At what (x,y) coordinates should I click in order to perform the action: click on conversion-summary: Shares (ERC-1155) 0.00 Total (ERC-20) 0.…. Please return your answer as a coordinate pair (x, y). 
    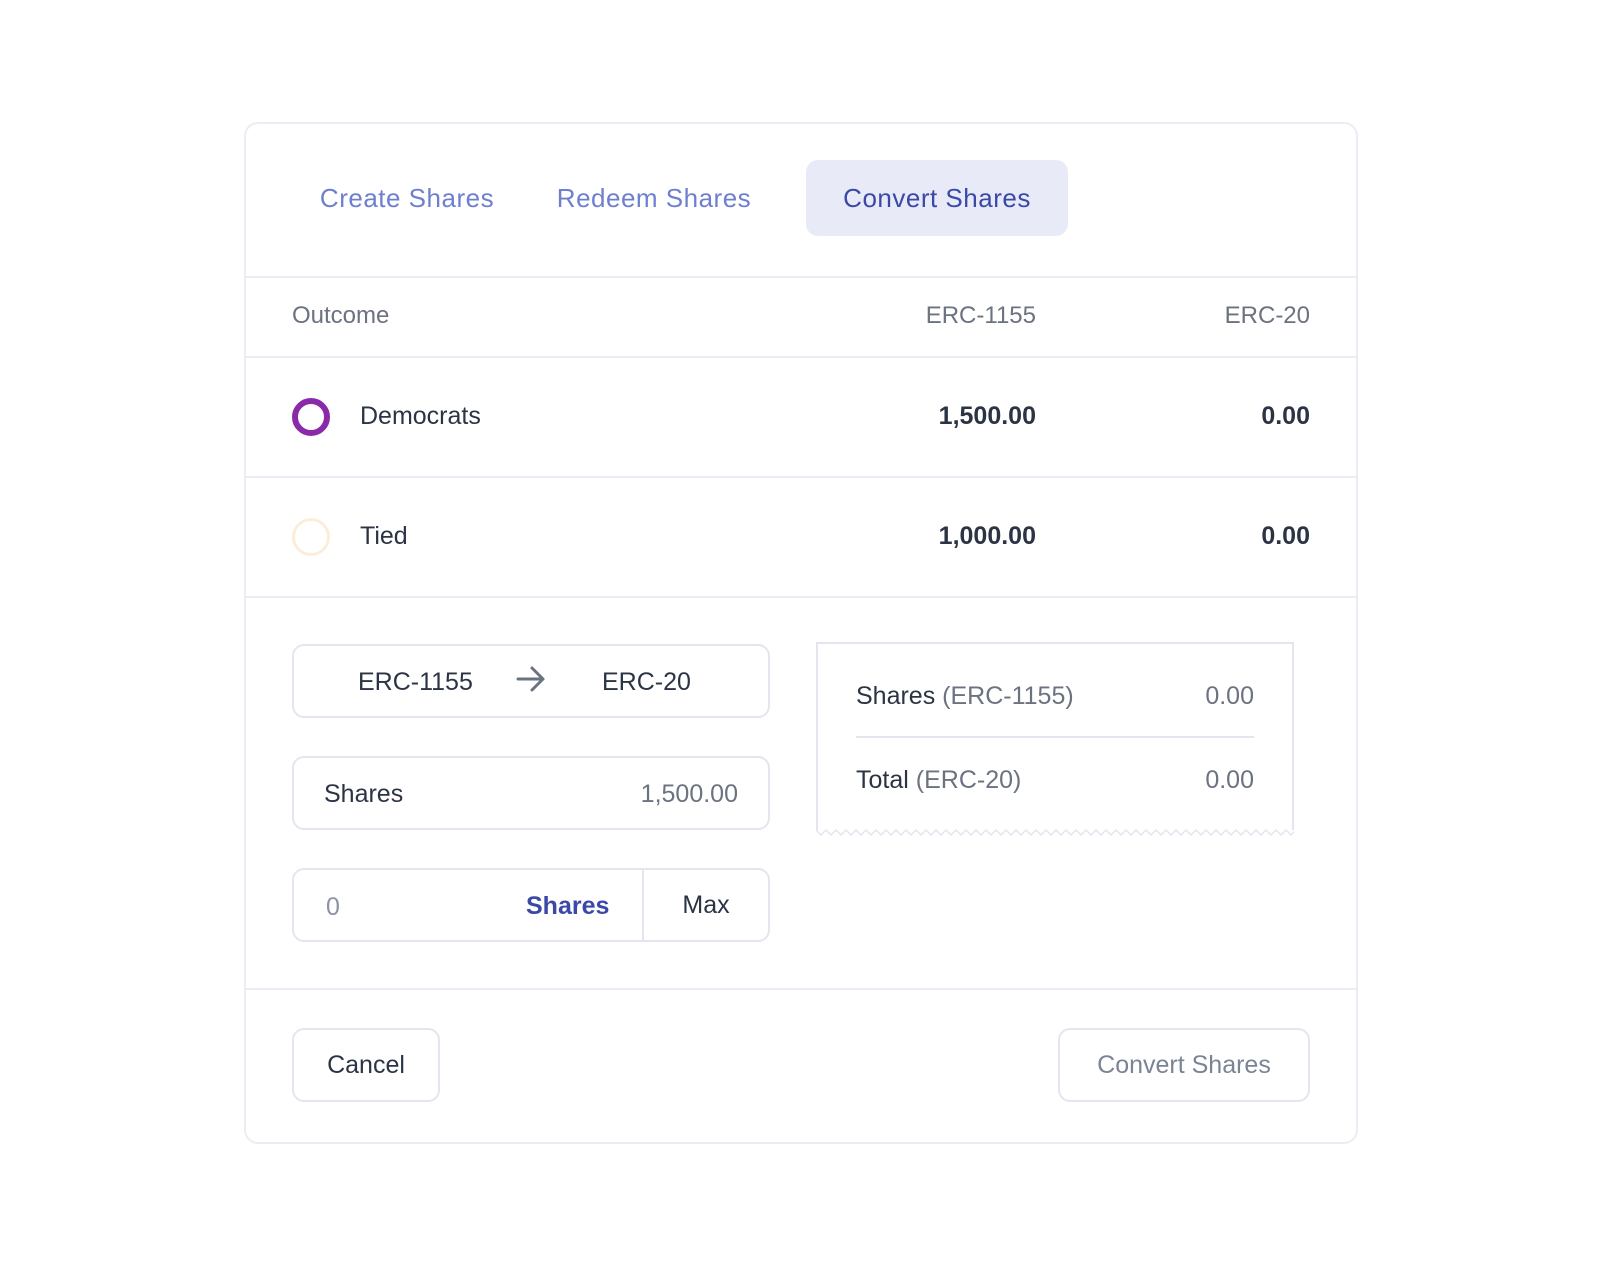
    Looking at the image, I should click on (1055, 739).